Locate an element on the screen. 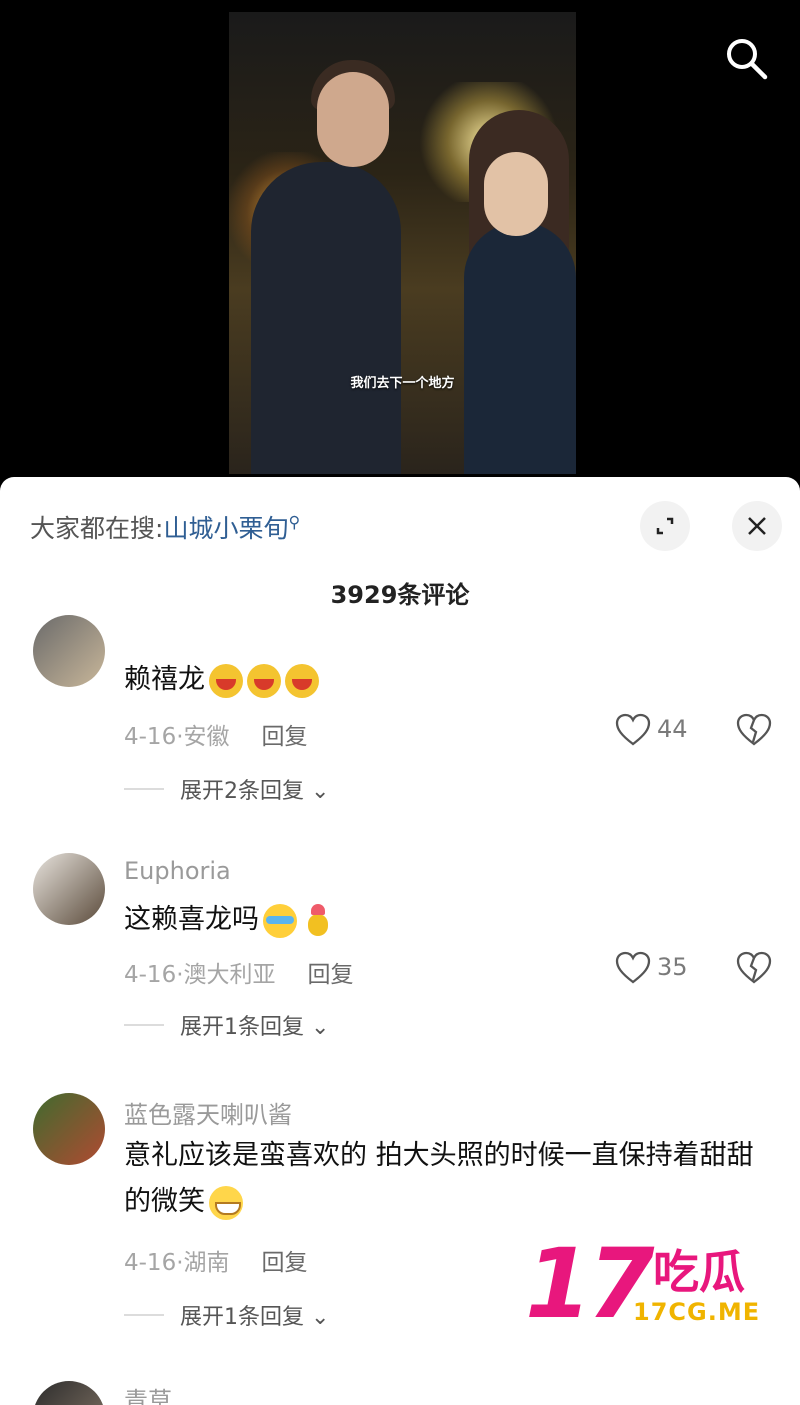 This screenshot has width=800, height=1405. watermark-number: 17 is located at coordinates (590, 1284).